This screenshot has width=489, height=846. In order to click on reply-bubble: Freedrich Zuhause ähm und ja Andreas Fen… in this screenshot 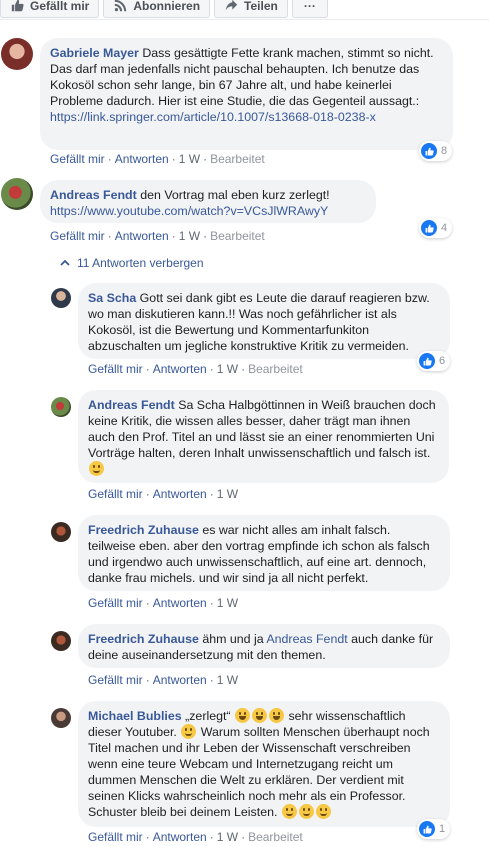, I will do `click(264, 646)`.